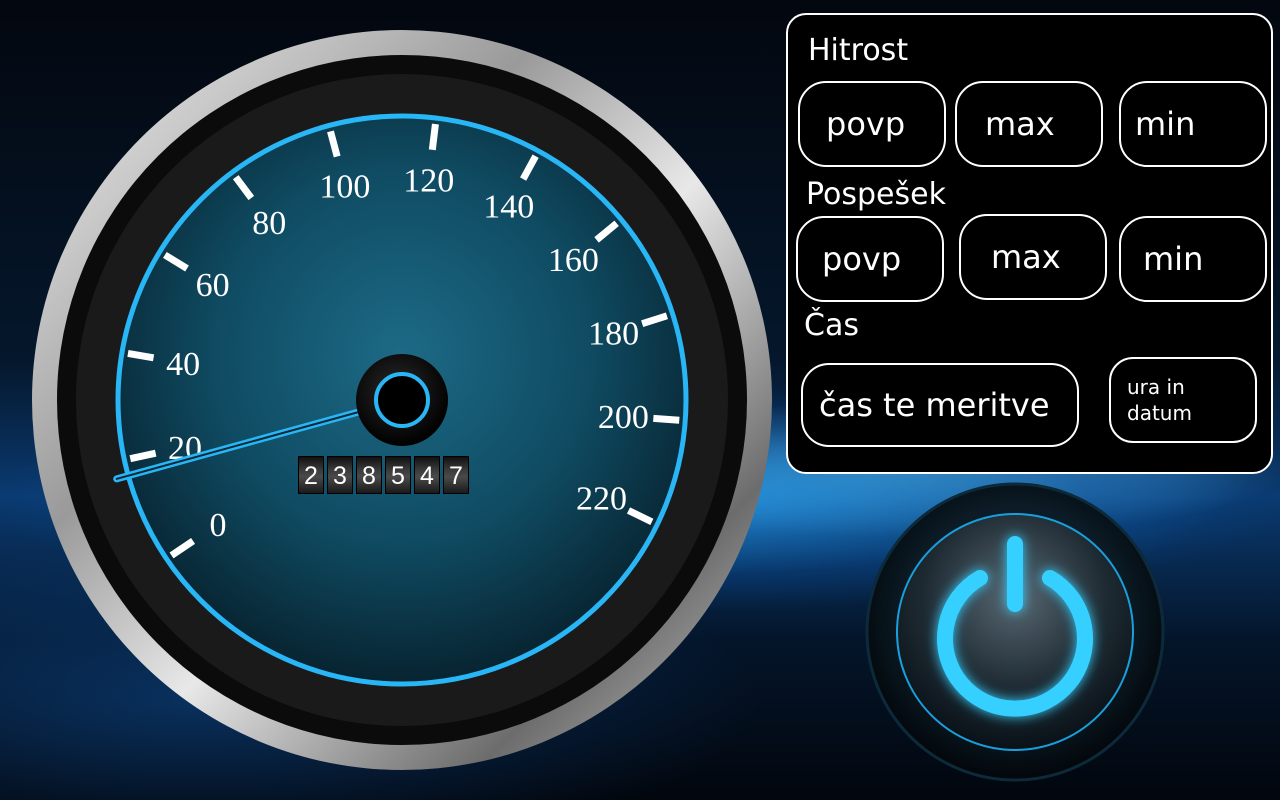  I want to click on gauge-tick-label: 220, so click(601, 498).